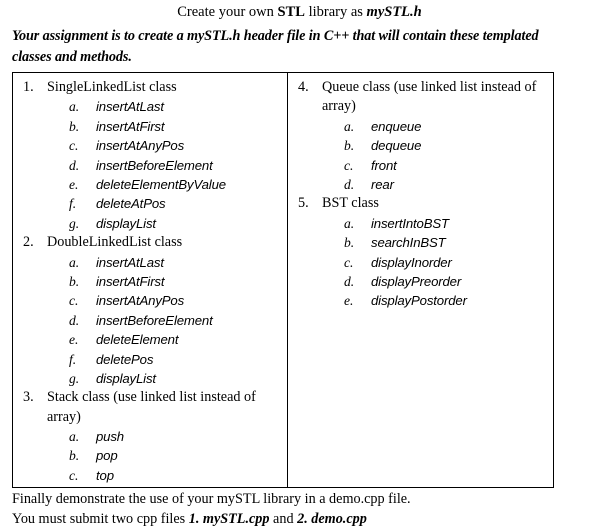  Describe the element at coordinates (176, 106) in the screenshot. I see `method-item: a. insertAtLast` at that location.